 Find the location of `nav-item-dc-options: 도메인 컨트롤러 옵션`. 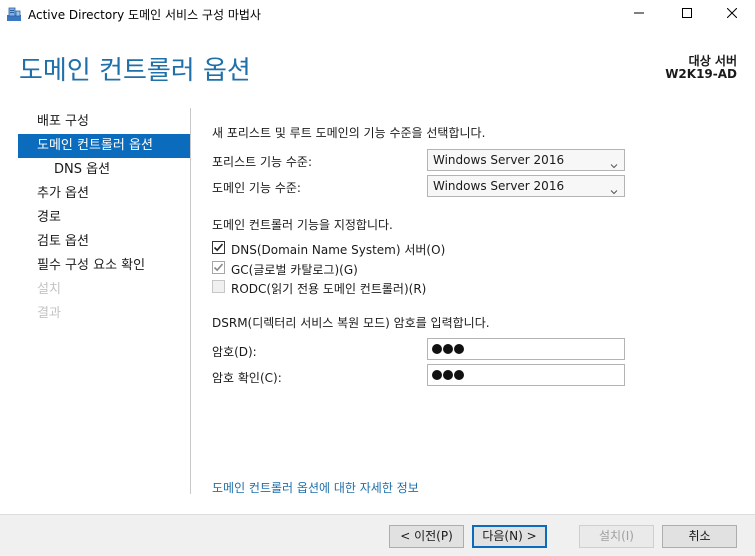

nav-item-dc-options: 도메인 컨트롤러 옵션 is located at coordinates (104, 146).